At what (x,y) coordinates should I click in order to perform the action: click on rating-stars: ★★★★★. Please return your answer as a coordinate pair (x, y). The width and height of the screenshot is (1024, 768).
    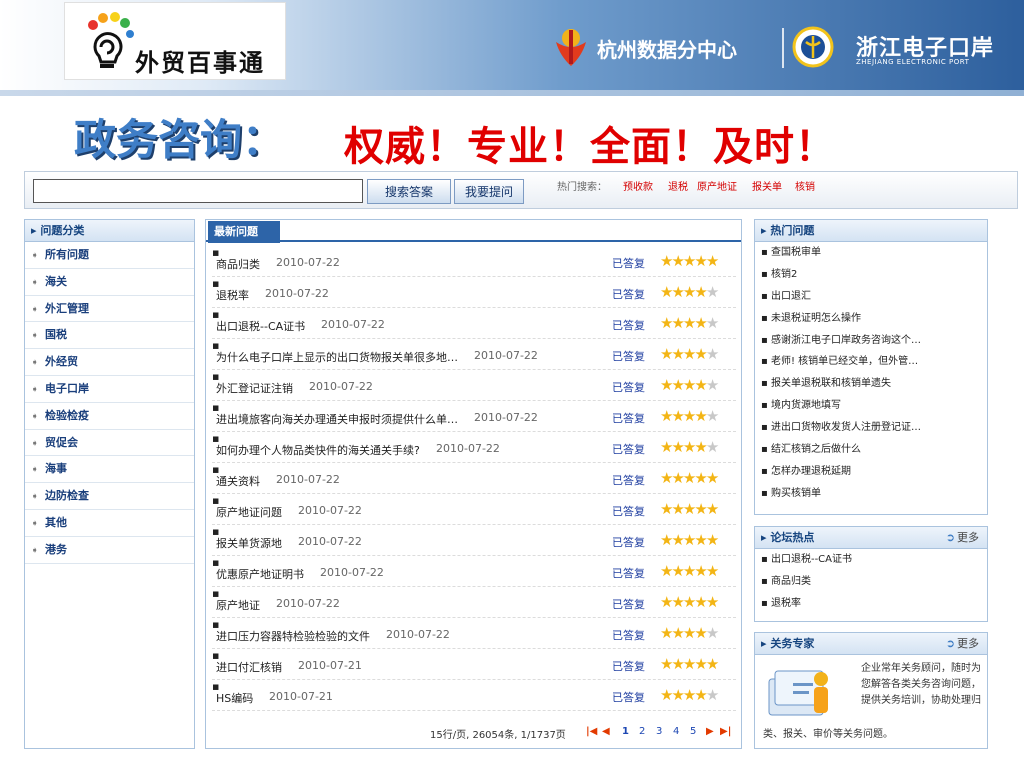
    Looking at the image, I should click on (690, 695).